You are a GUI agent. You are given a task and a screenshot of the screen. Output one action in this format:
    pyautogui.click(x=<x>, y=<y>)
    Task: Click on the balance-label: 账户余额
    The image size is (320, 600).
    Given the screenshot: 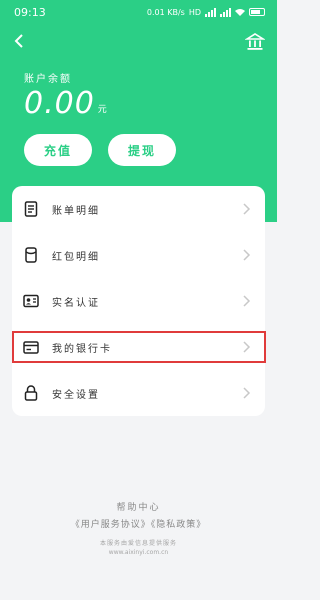 What is the action you would take?
    pyautogui.click(x=48, y=79)
    